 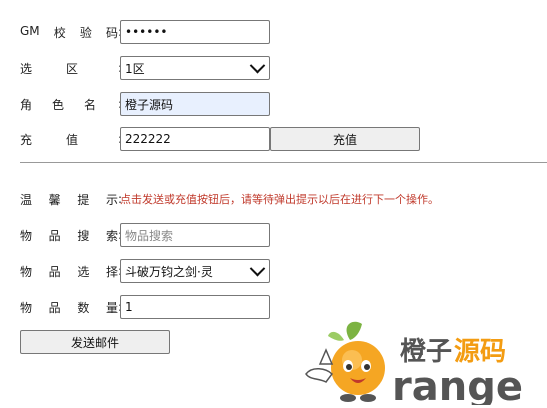 What do you see at coordinates (195, 235) in the screenshot?
I see `item-search-input: 物品搜索` at bounding box center [195, 235].